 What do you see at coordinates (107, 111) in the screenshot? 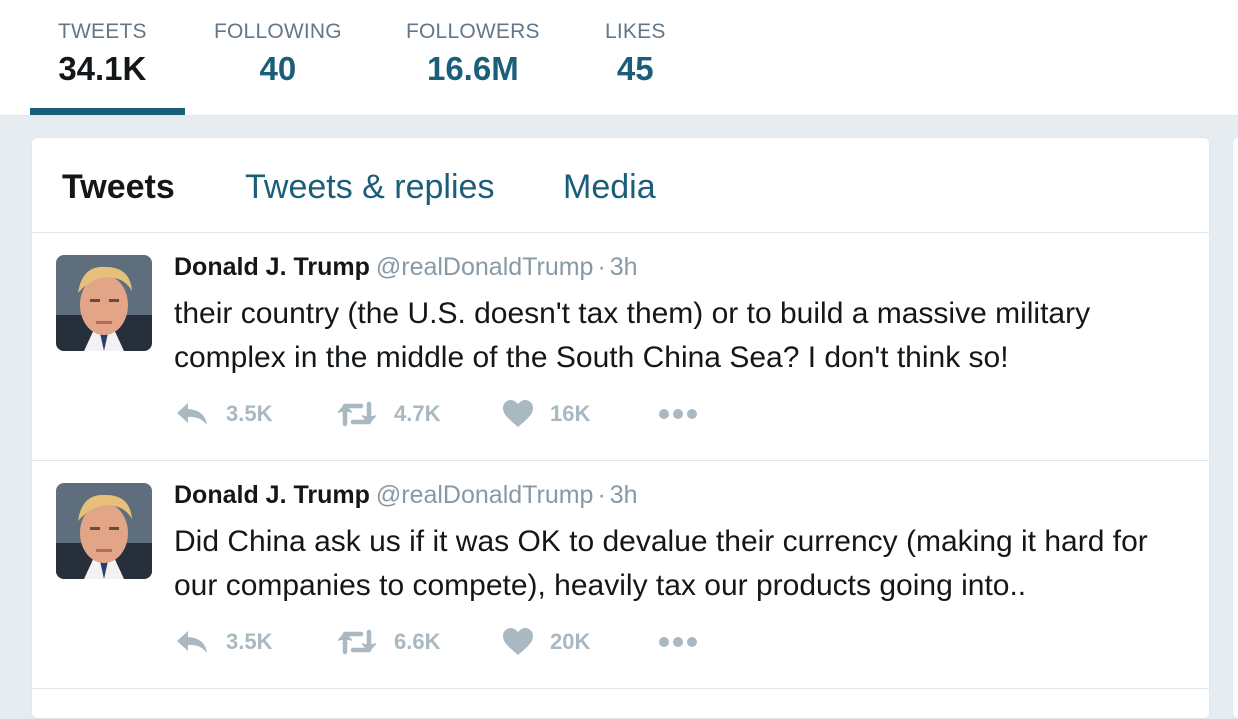
I see `active-stat-underline` at bounding box center [107, 111].